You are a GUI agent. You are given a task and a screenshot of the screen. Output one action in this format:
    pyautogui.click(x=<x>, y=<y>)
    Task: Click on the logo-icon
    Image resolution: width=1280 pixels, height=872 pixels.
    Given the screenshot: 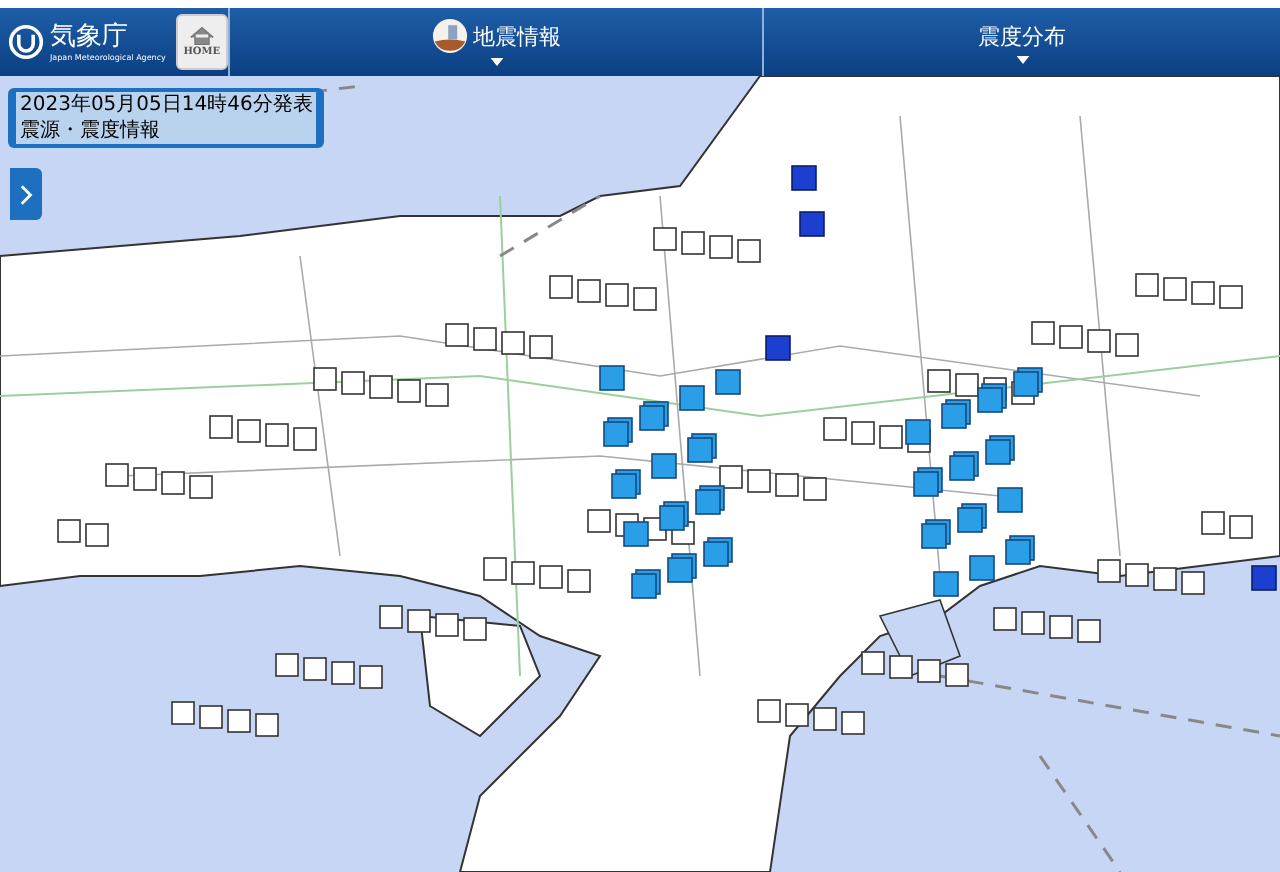 What is the action you would take?
    pyautogui.click(x=26, y=42)
    